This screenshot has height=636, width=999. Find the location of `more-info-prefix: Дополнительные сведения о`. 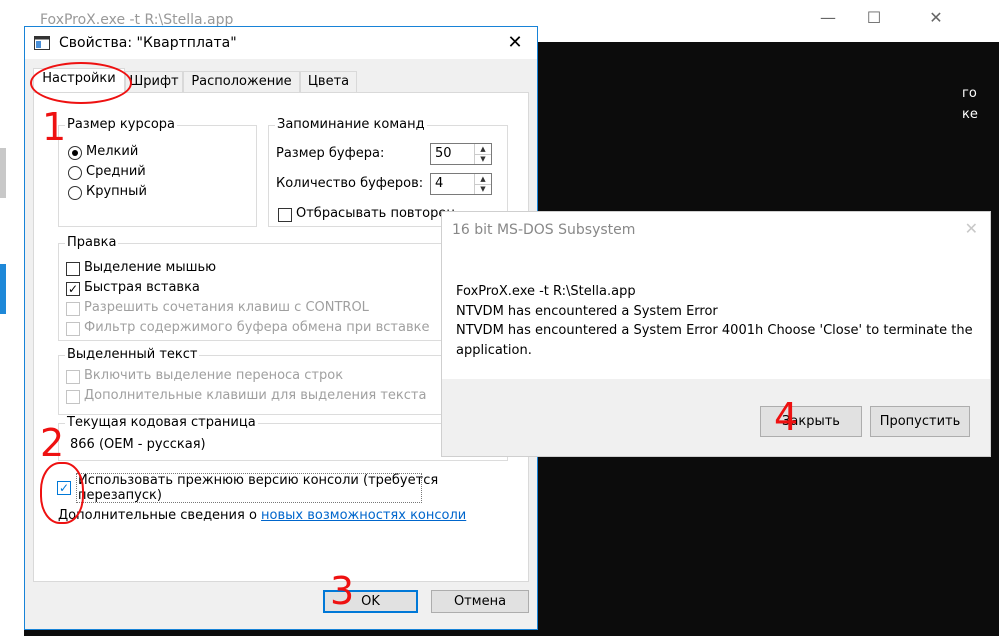

more-info-prefix: Дополнительные сведения о is located at coordinates (160, 515).